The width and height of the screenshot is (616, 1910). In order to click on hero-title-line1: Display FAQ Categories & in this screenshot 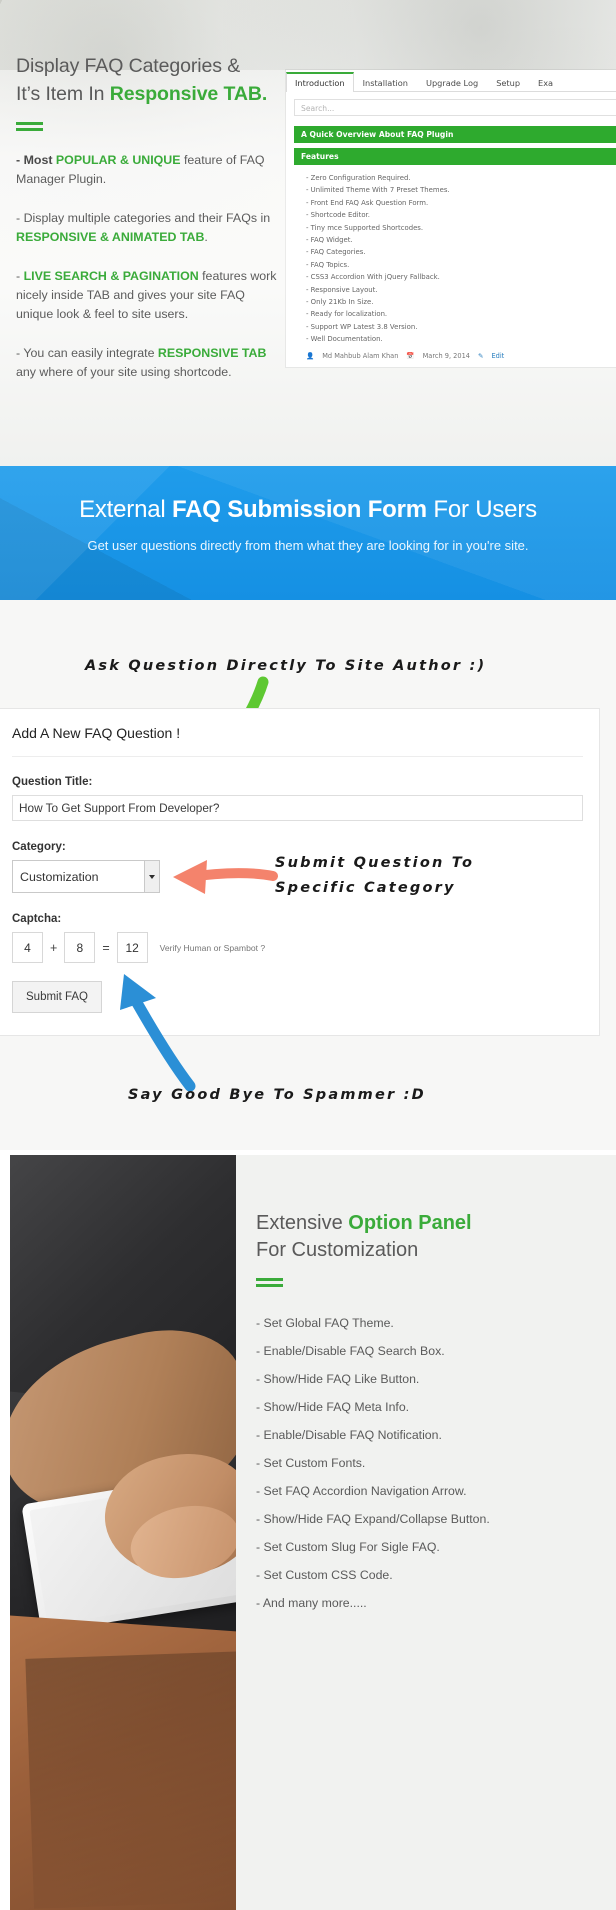, I will do `click(128, 66)`.